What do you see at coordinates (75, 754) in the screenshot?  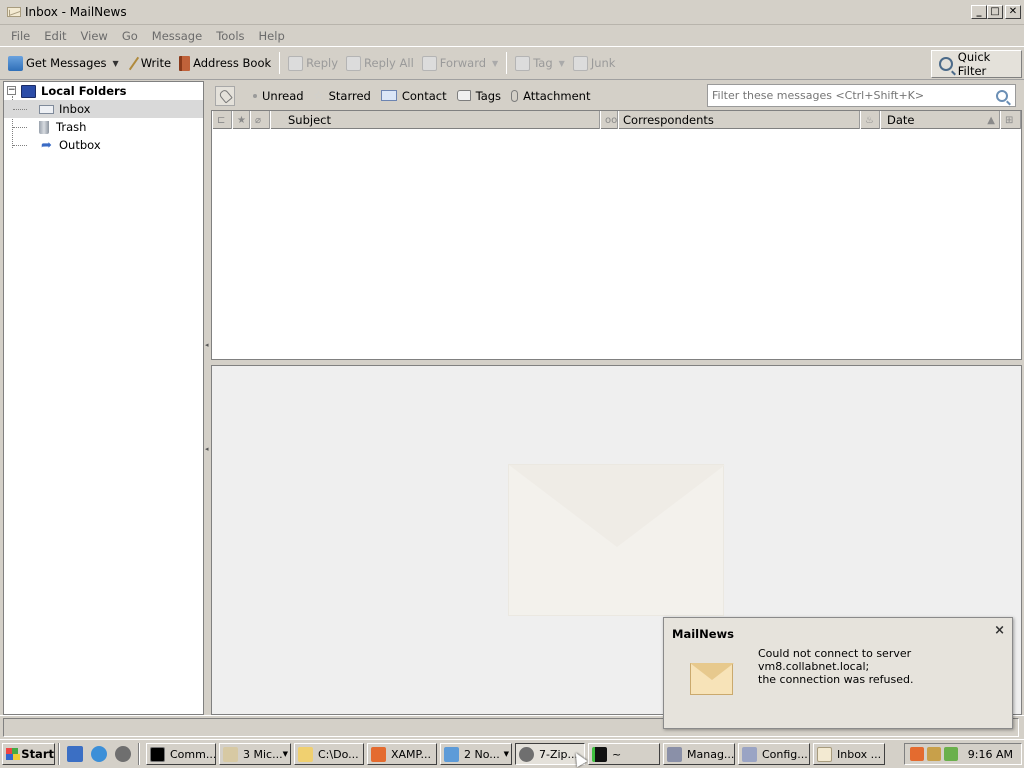 I see `show-desktop-icon` at bounding box center [75, 754].